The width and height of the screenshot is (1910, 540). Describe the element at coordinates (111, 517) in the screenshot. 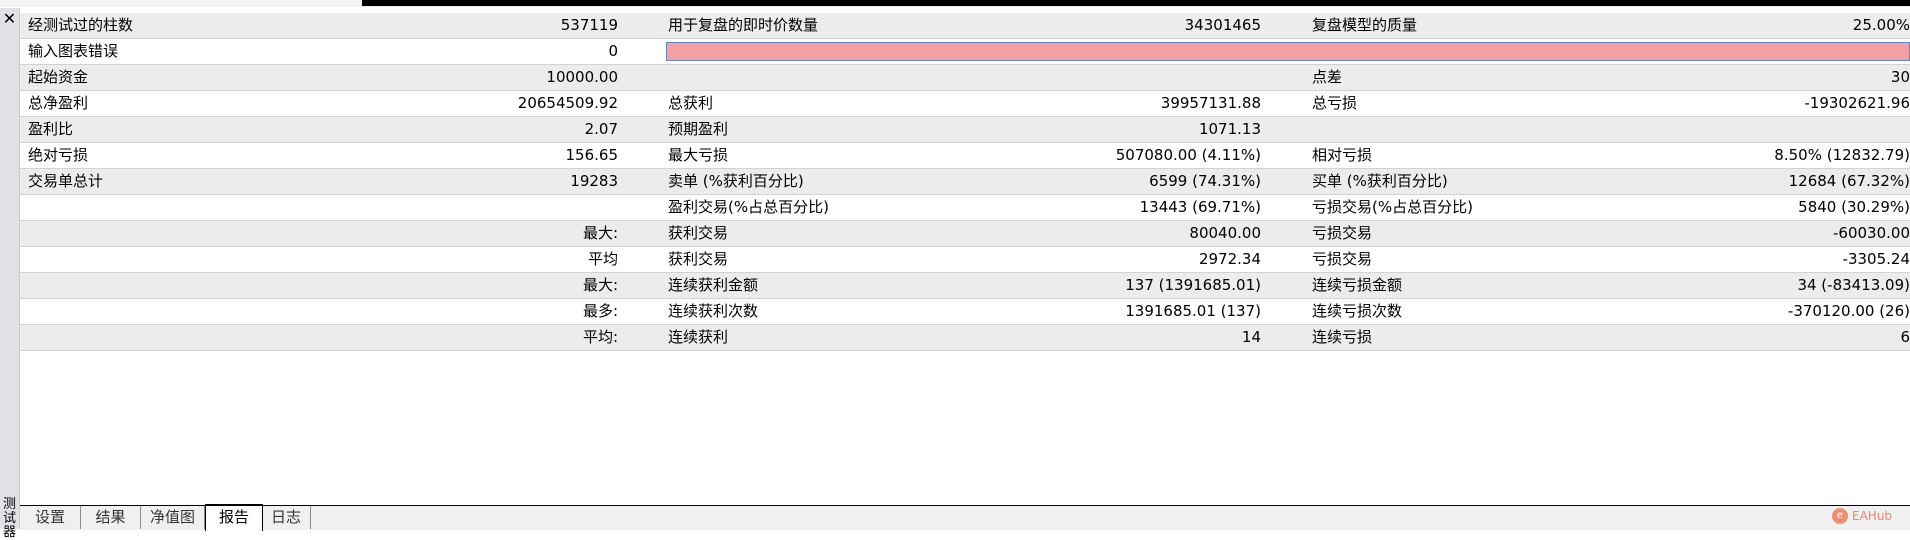

I see `tab-1: 结果` at that location.